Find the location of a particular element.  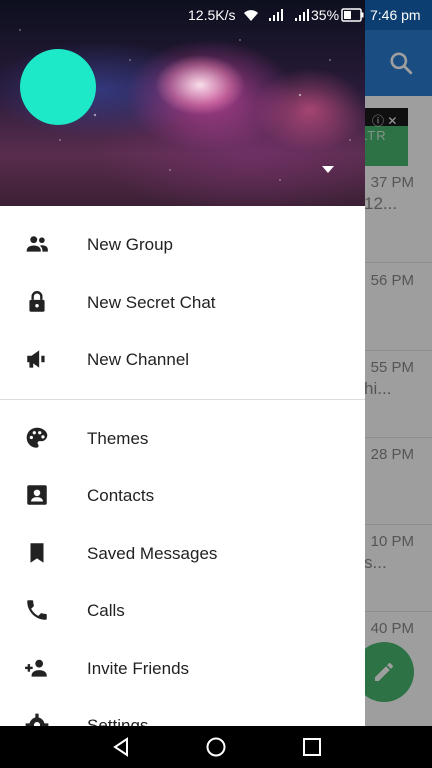

menu-item-new-secret-chat: New Secret Chat is located at coordinates (182, 303).